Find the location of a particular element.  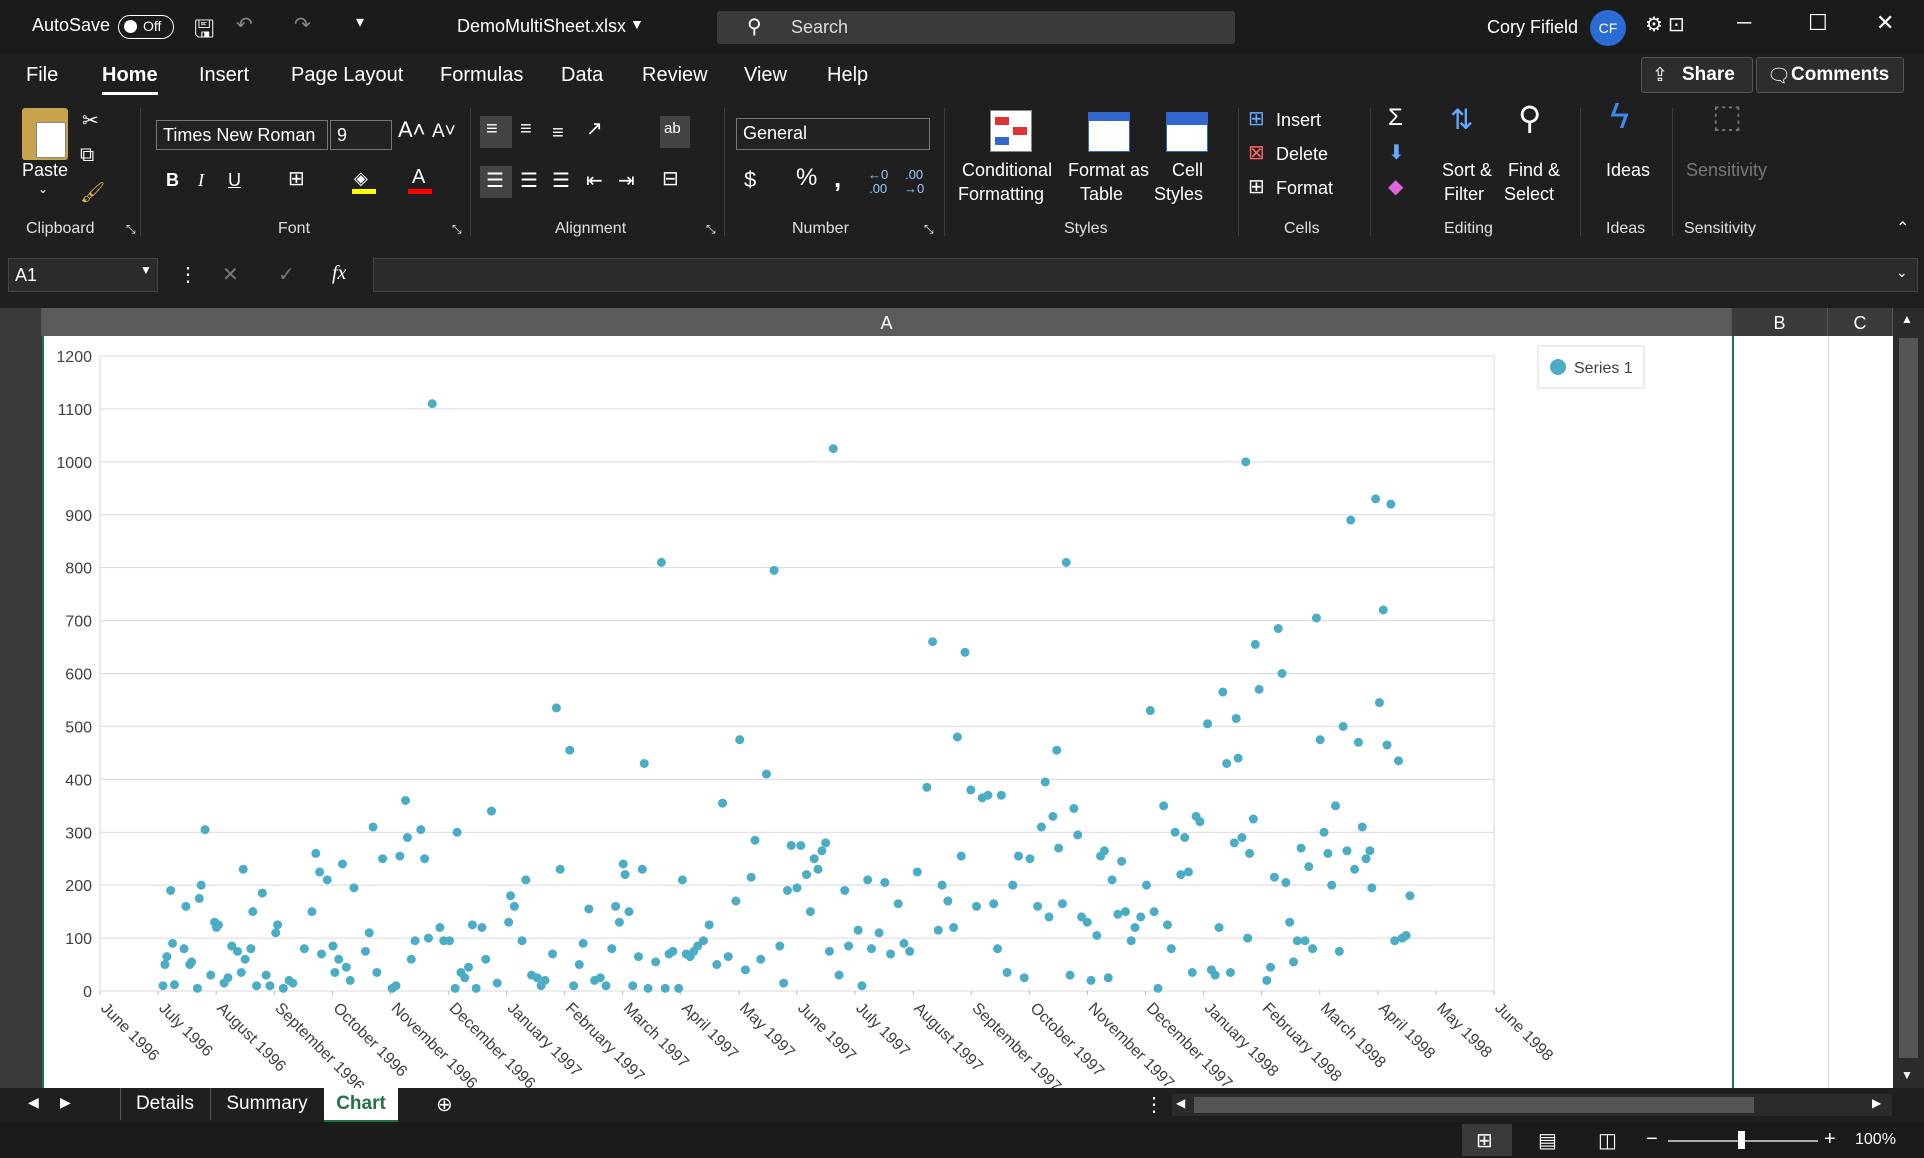

currency-icon: $ is located at coordinates (750, 180).